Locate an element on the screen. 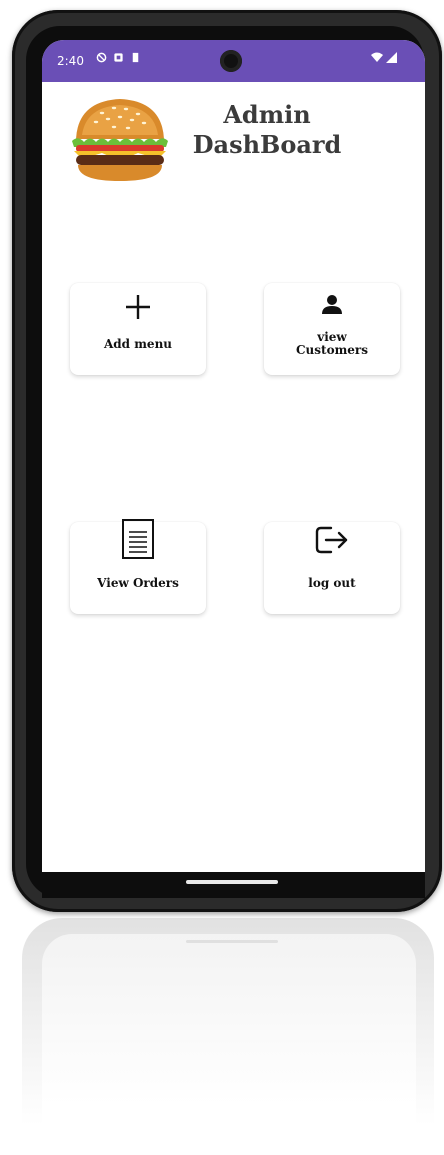  burger-icon is located at coordinates (120, 140).